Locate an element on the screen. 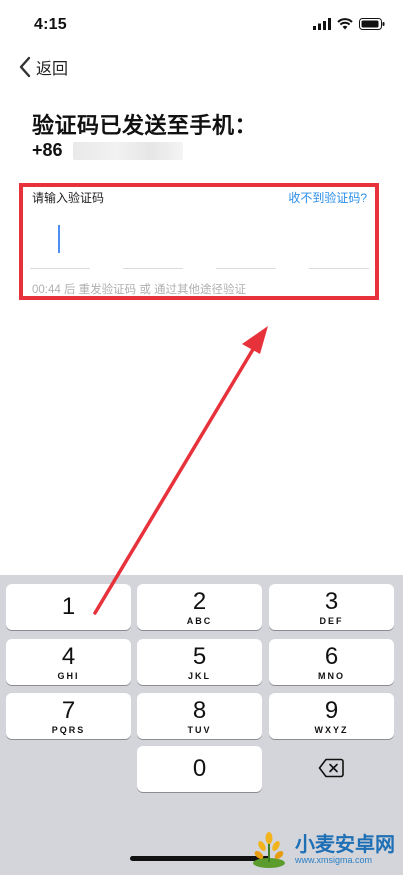  status-icons is located at coordinates (349, 24).